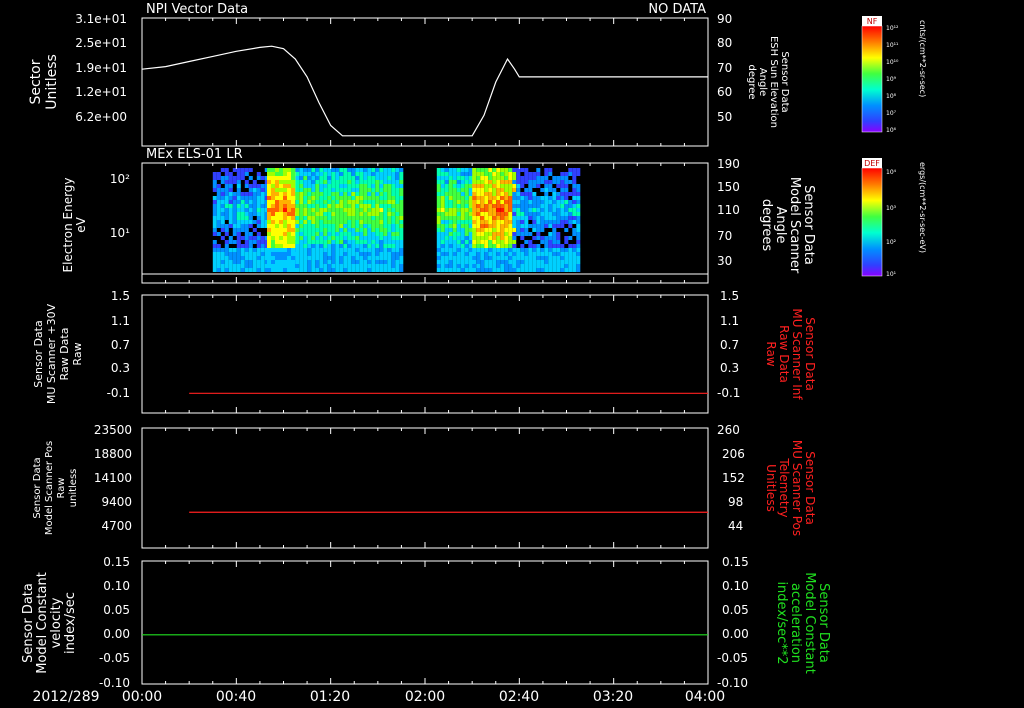 The width and height of the screenshot is (1024, 708). Describe the element at coordinates (872, 21) in the screenshot. I see `colorbar-nf-label: NF` at that location.